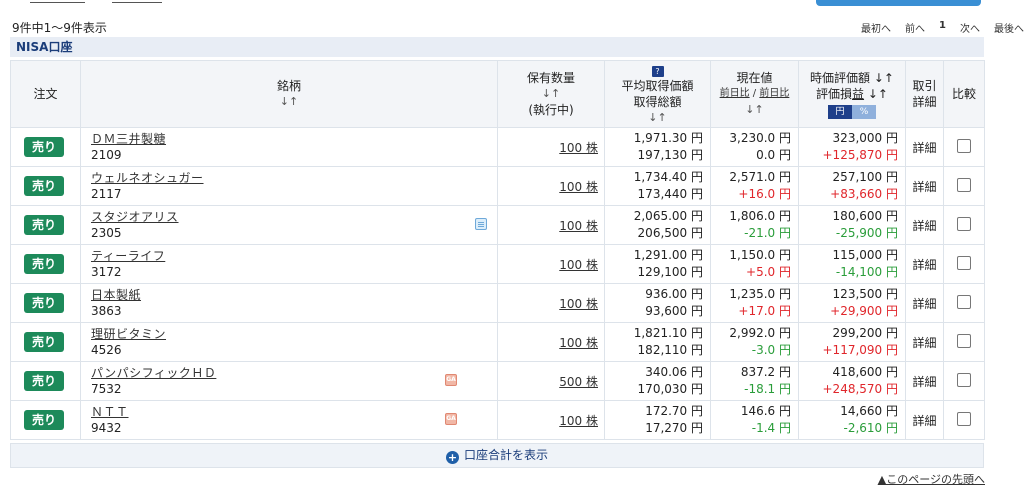  What do you see at coordinates (294, 373) in the screenshot?
I see `stock-name-link: パンパシフィックＨＤ` at bounding box center [294, 373].